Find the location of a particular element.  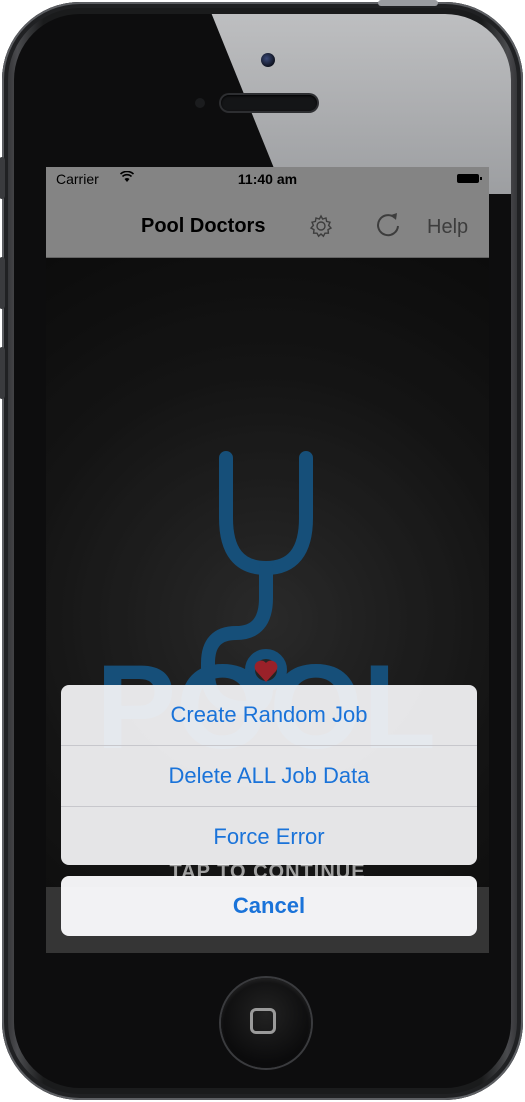

cancel-button: Cancel is located at coordinates (269, 906).